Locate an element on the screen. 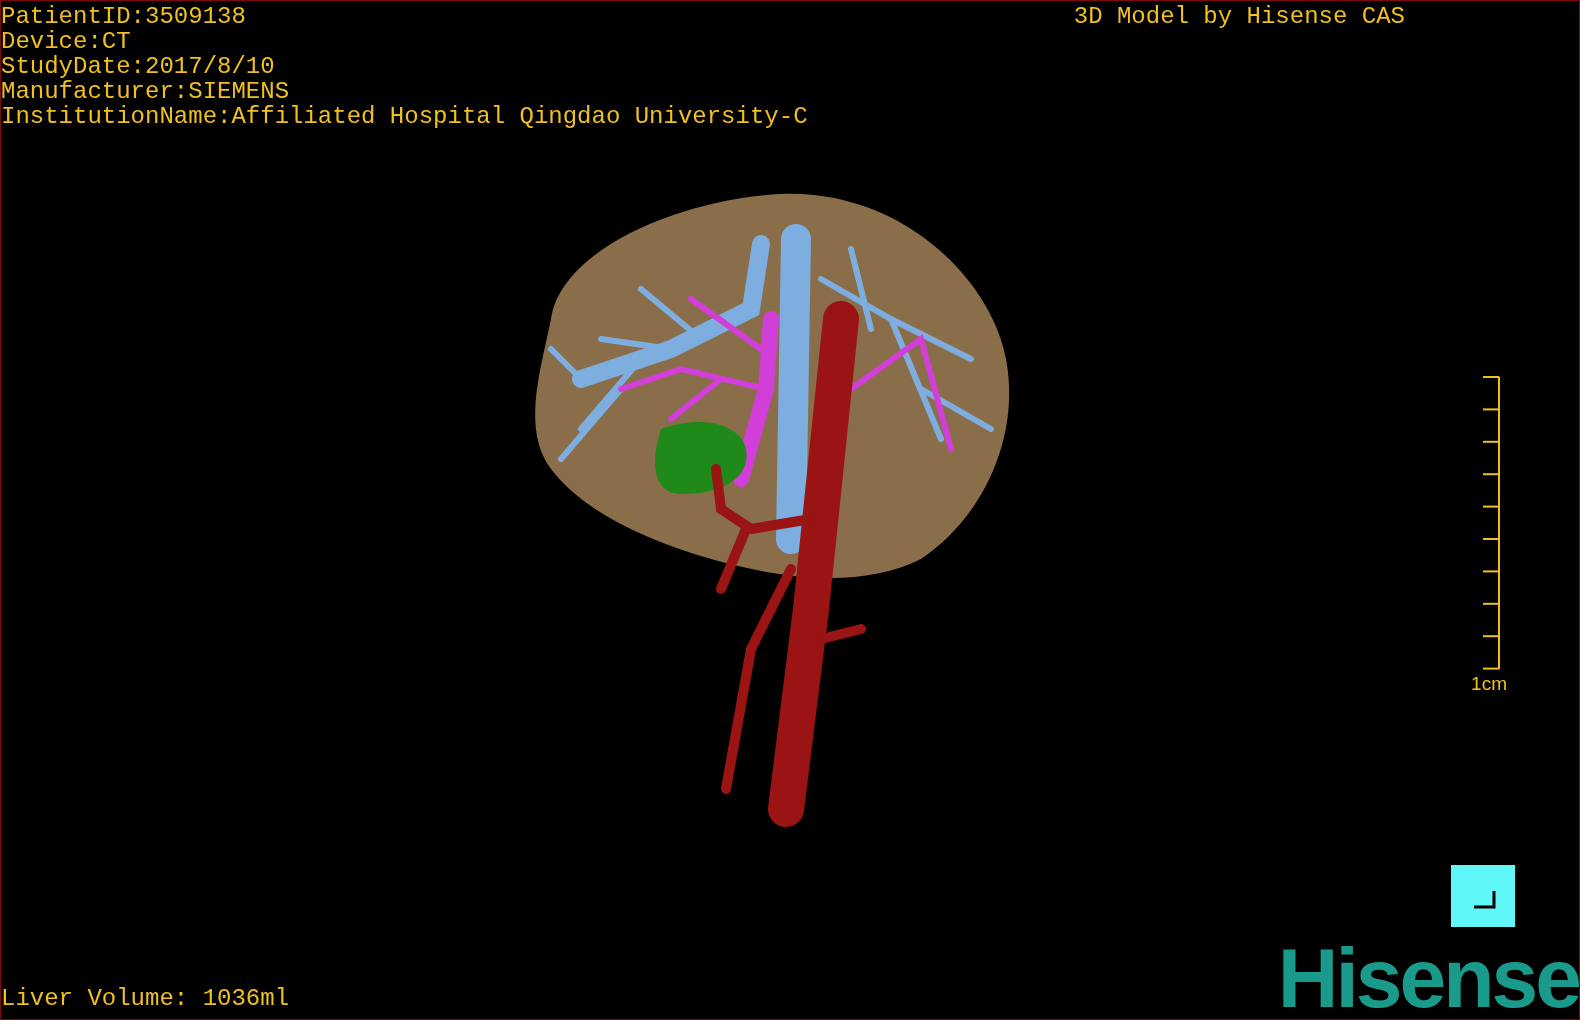 This screenshot has height=1020, width=1580. patient-info-text: Manufacturer:SIEMENS is located at coordinates (145, 91).